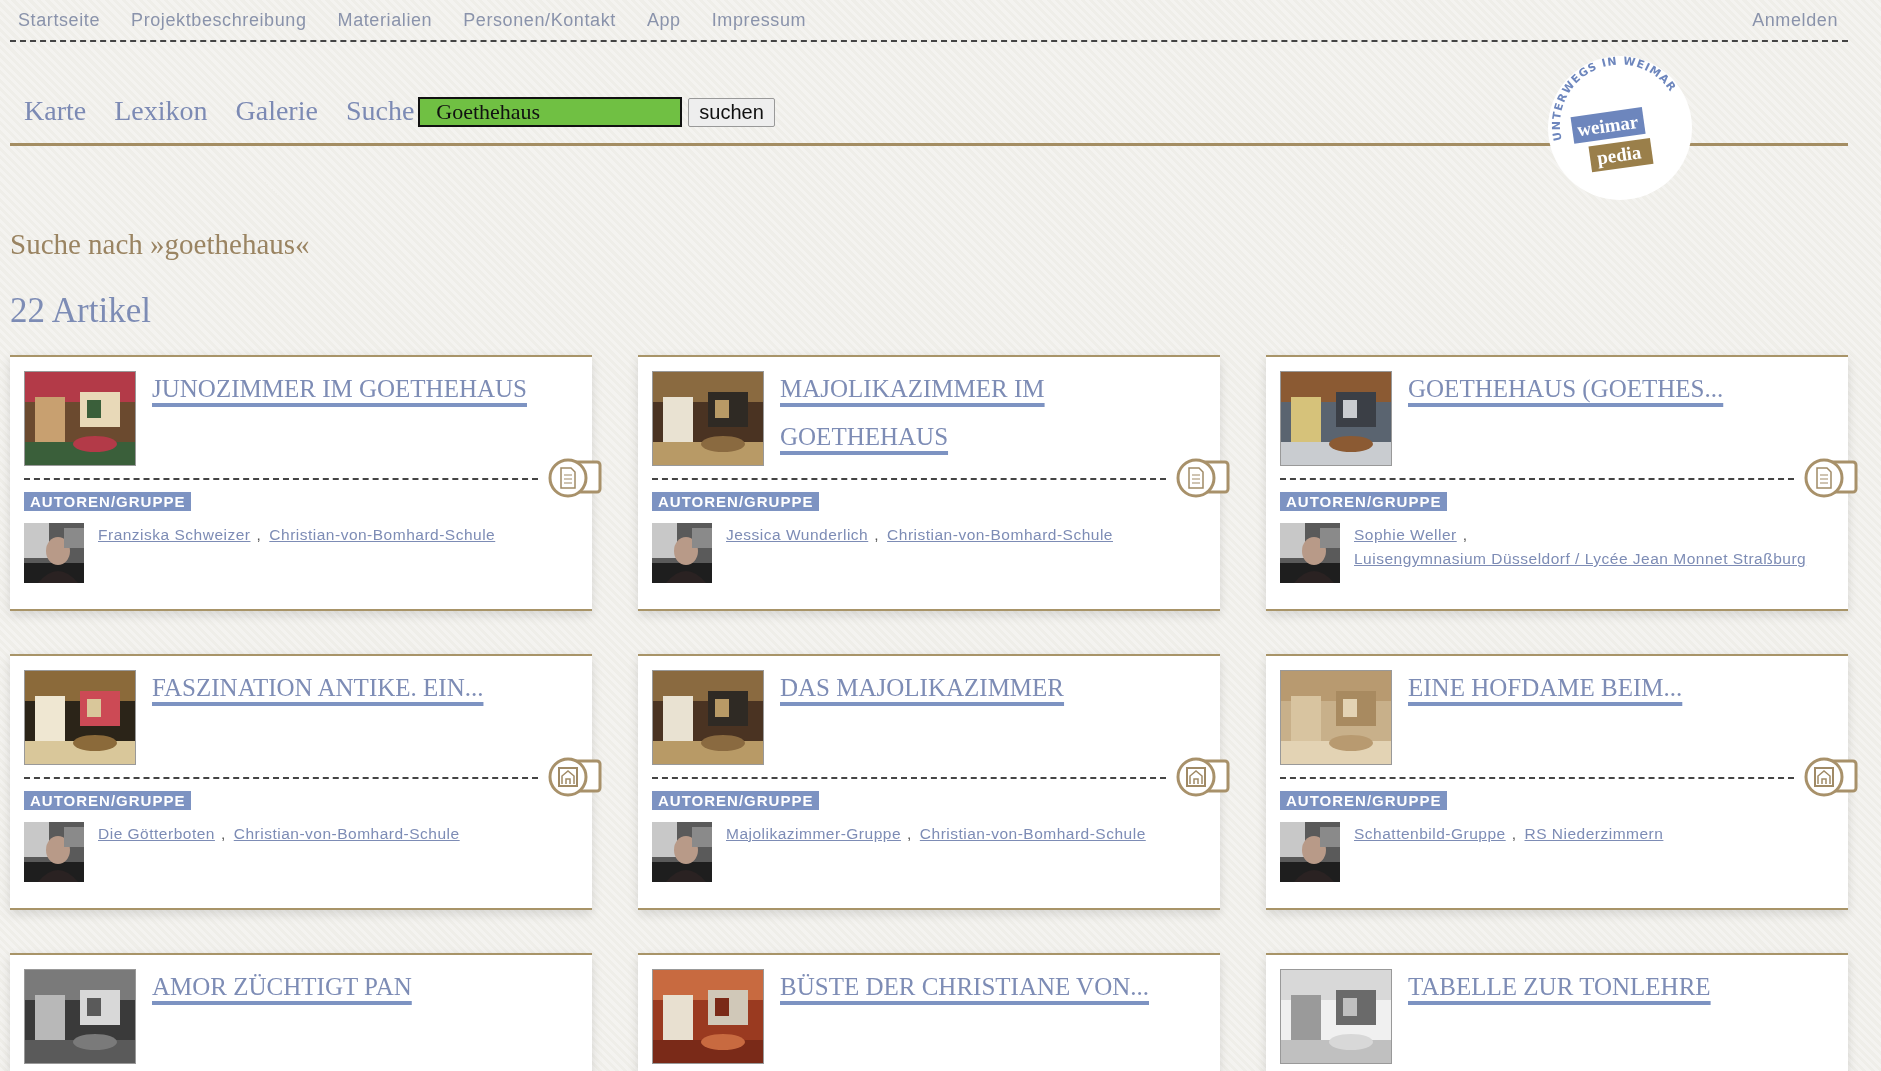 The width and height of the screenshot is (1881, 1071). I want to click on nav-tab: Karte, so click(55, 111).